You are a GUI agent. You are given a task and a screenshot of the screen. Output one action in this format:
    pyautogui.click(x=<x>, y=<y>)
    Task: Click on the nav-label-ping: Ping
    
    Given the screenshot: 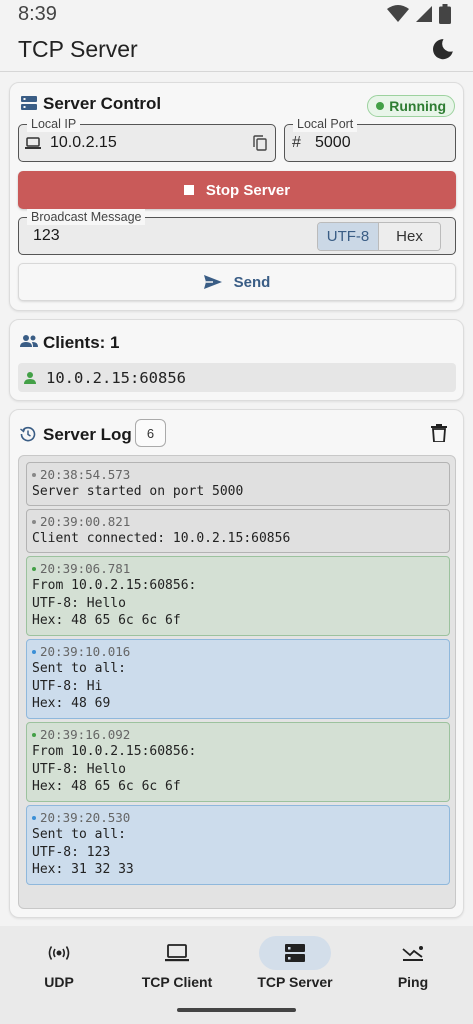 What is the action you would take?
    pyautogui.click(x=413, y=982)
    